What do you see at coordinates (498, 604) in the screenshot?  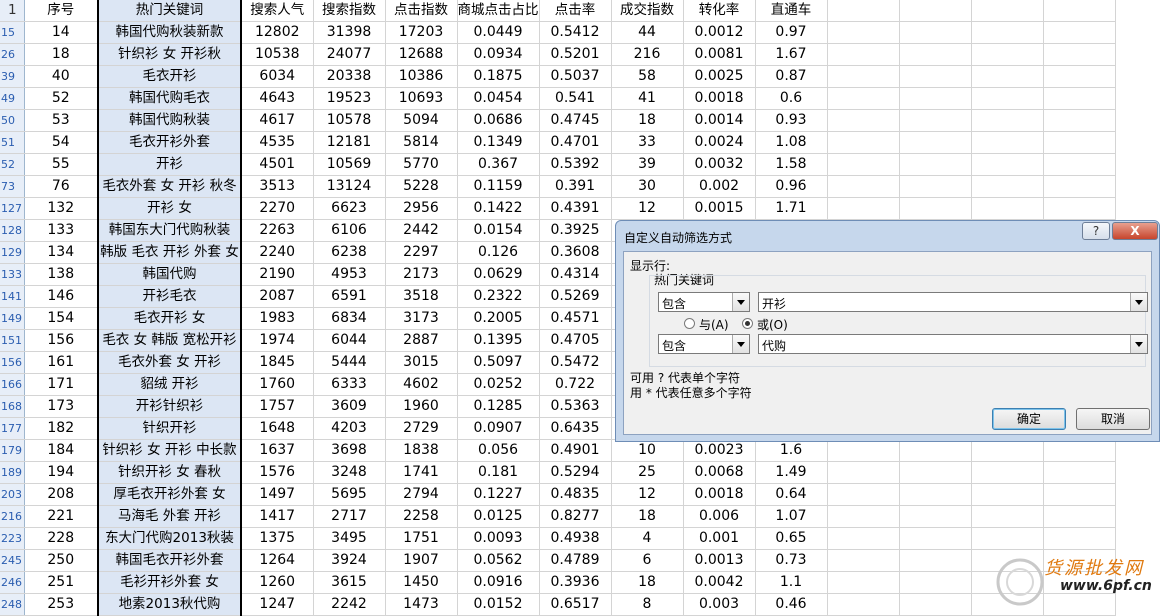 I see `data-cell: 0.0152` at bounding box center [498, 604].